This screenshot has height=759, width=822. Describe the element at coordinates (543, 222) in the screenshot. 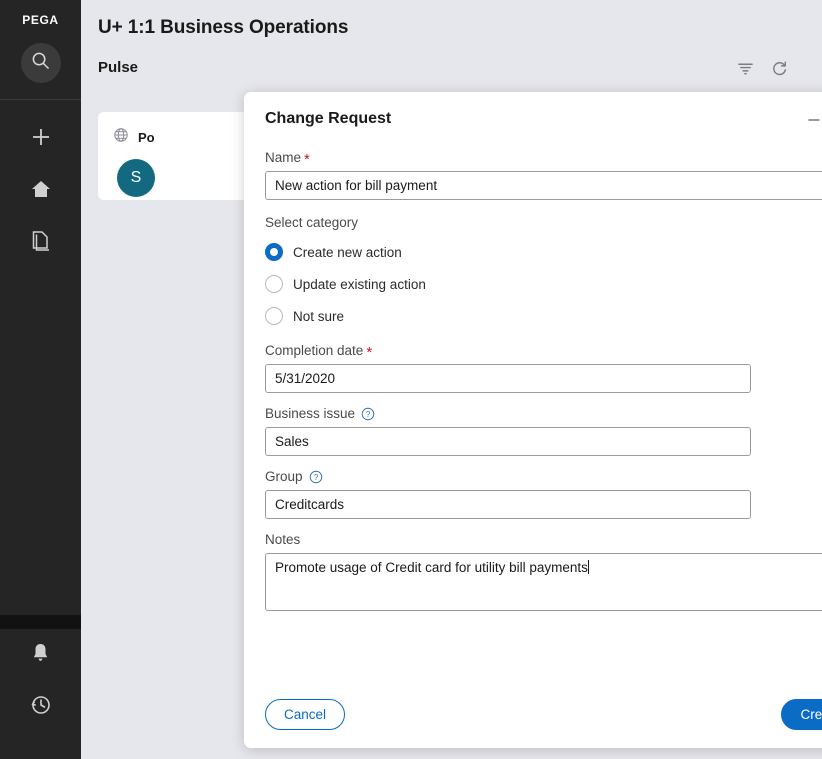

I see `label-select-category: Select category` at that location.